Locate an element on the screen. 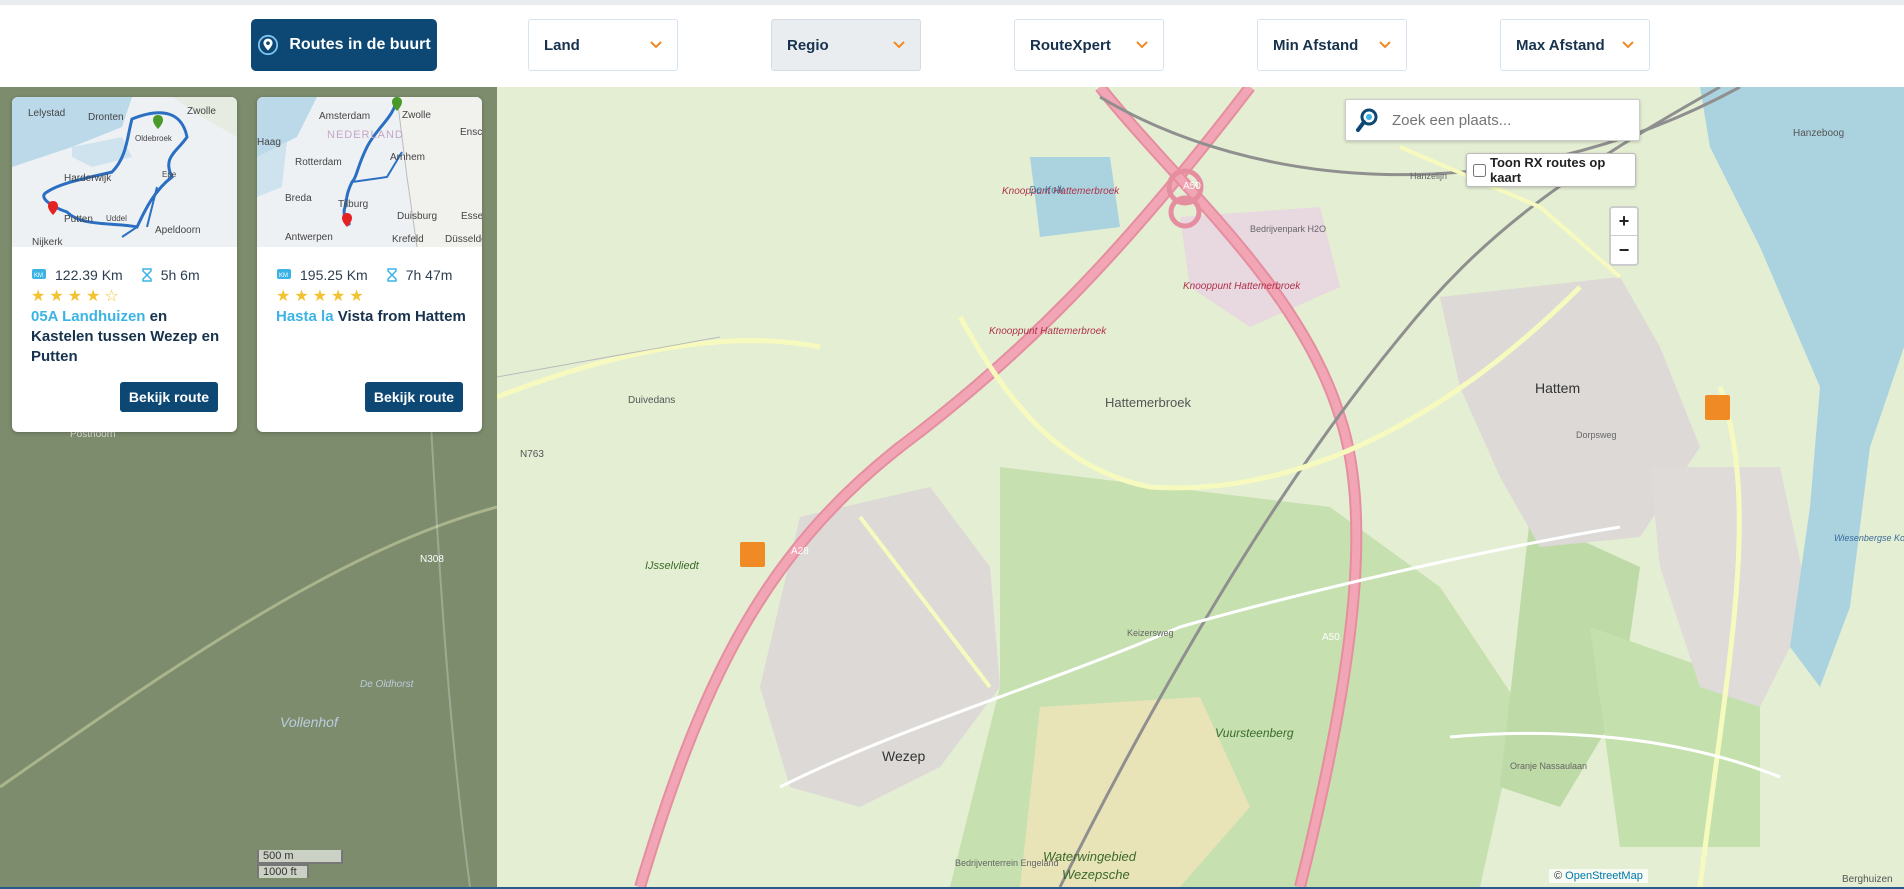  thumb-label: Oldebroek is located at coordinates (154, 138).